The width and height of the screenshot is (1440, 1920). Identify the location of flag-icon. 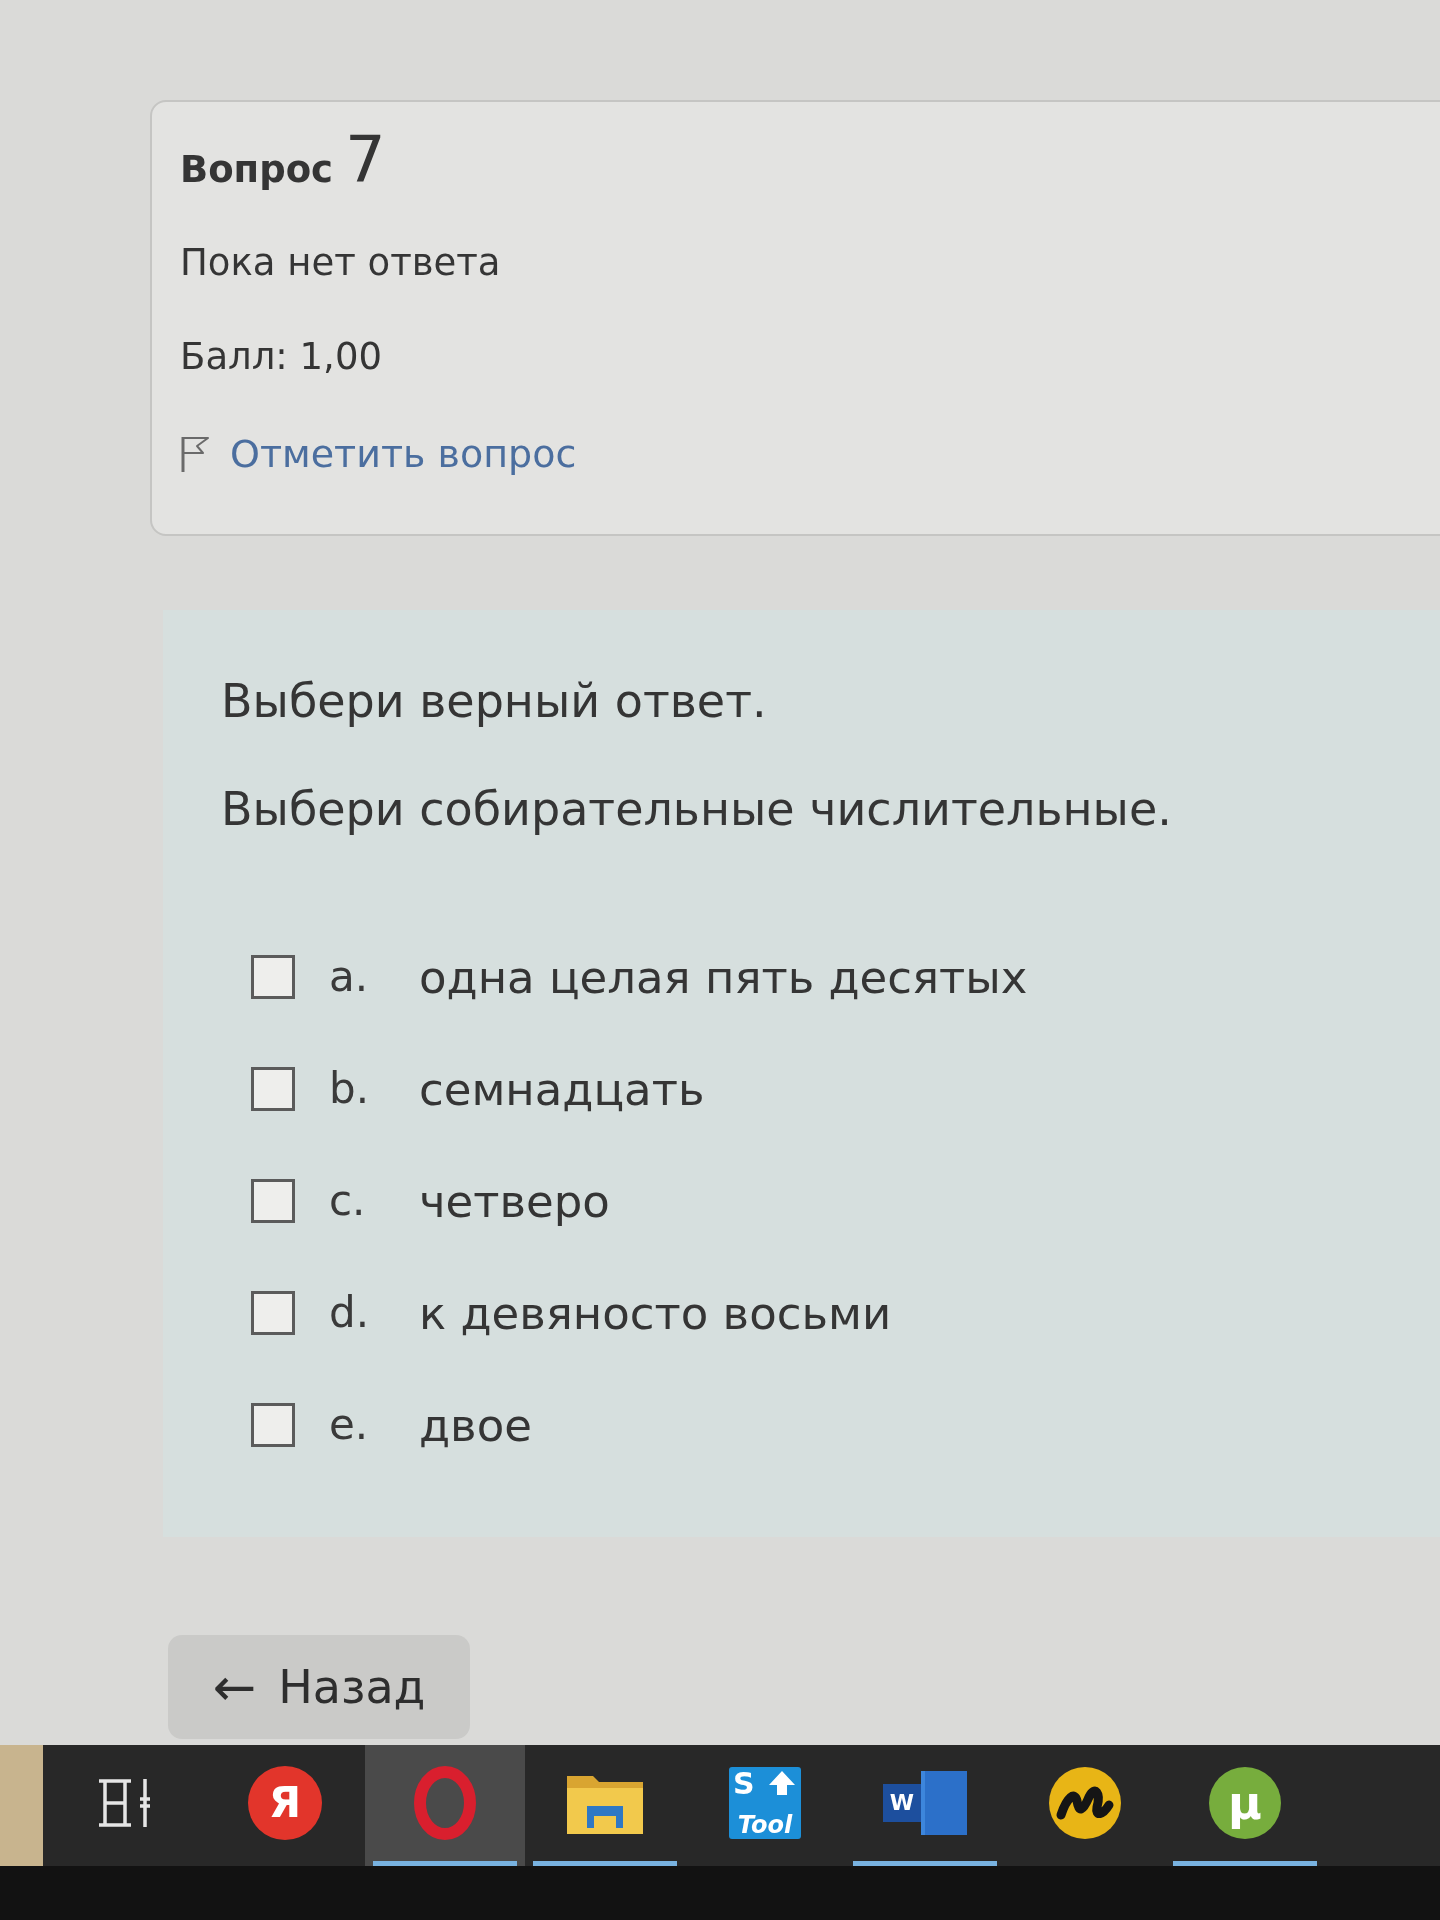
(195, 454).